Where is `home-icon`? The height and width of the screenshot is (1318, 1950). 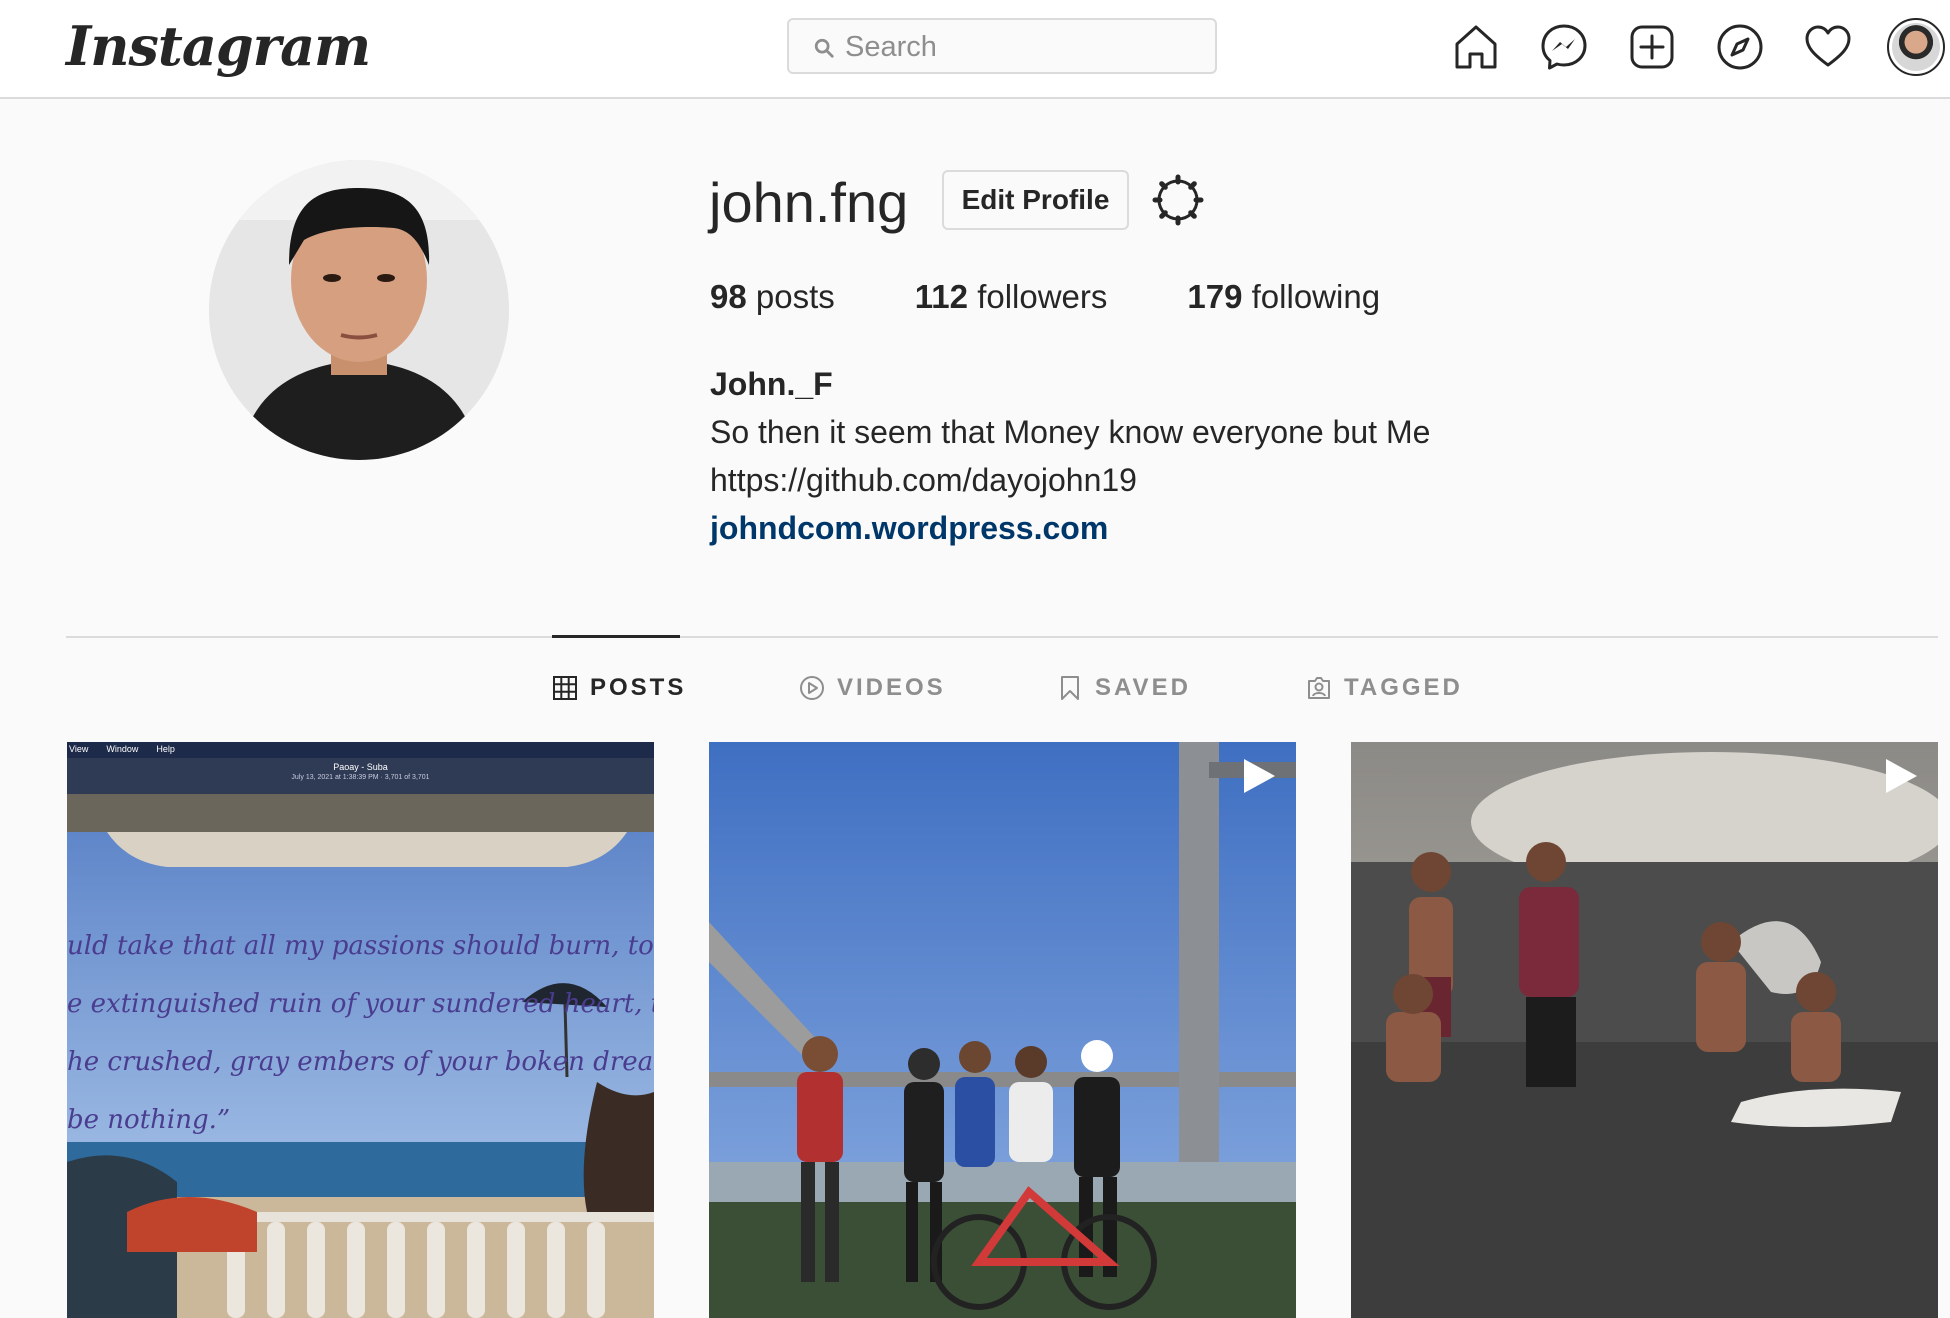 home-icon is located at coordinates (1476, 47).